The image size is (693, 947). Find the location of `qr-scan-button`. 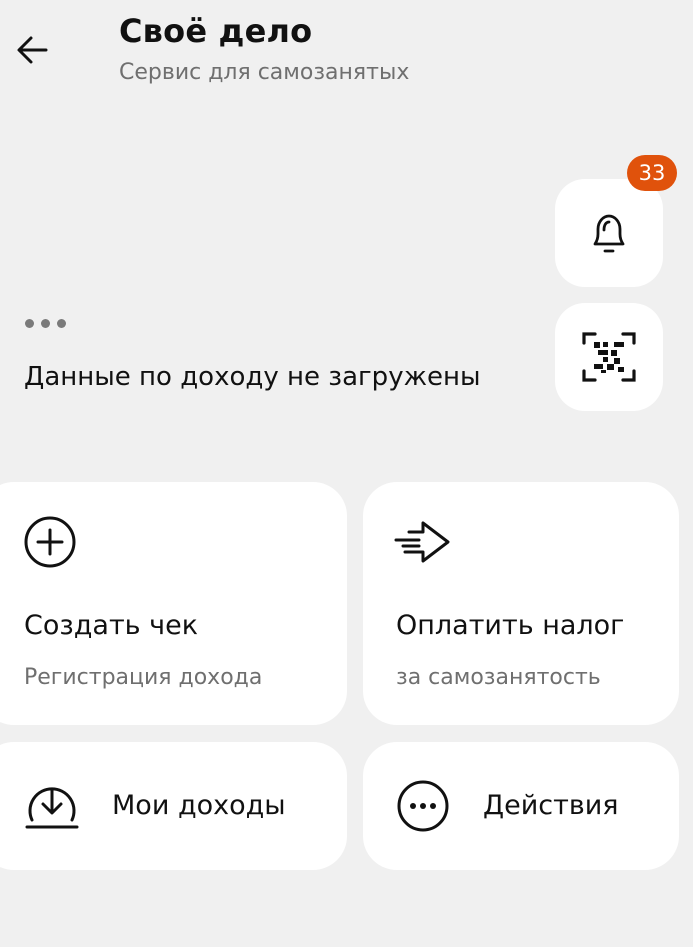

qr-scan-button is located at coordinates (609, 357).